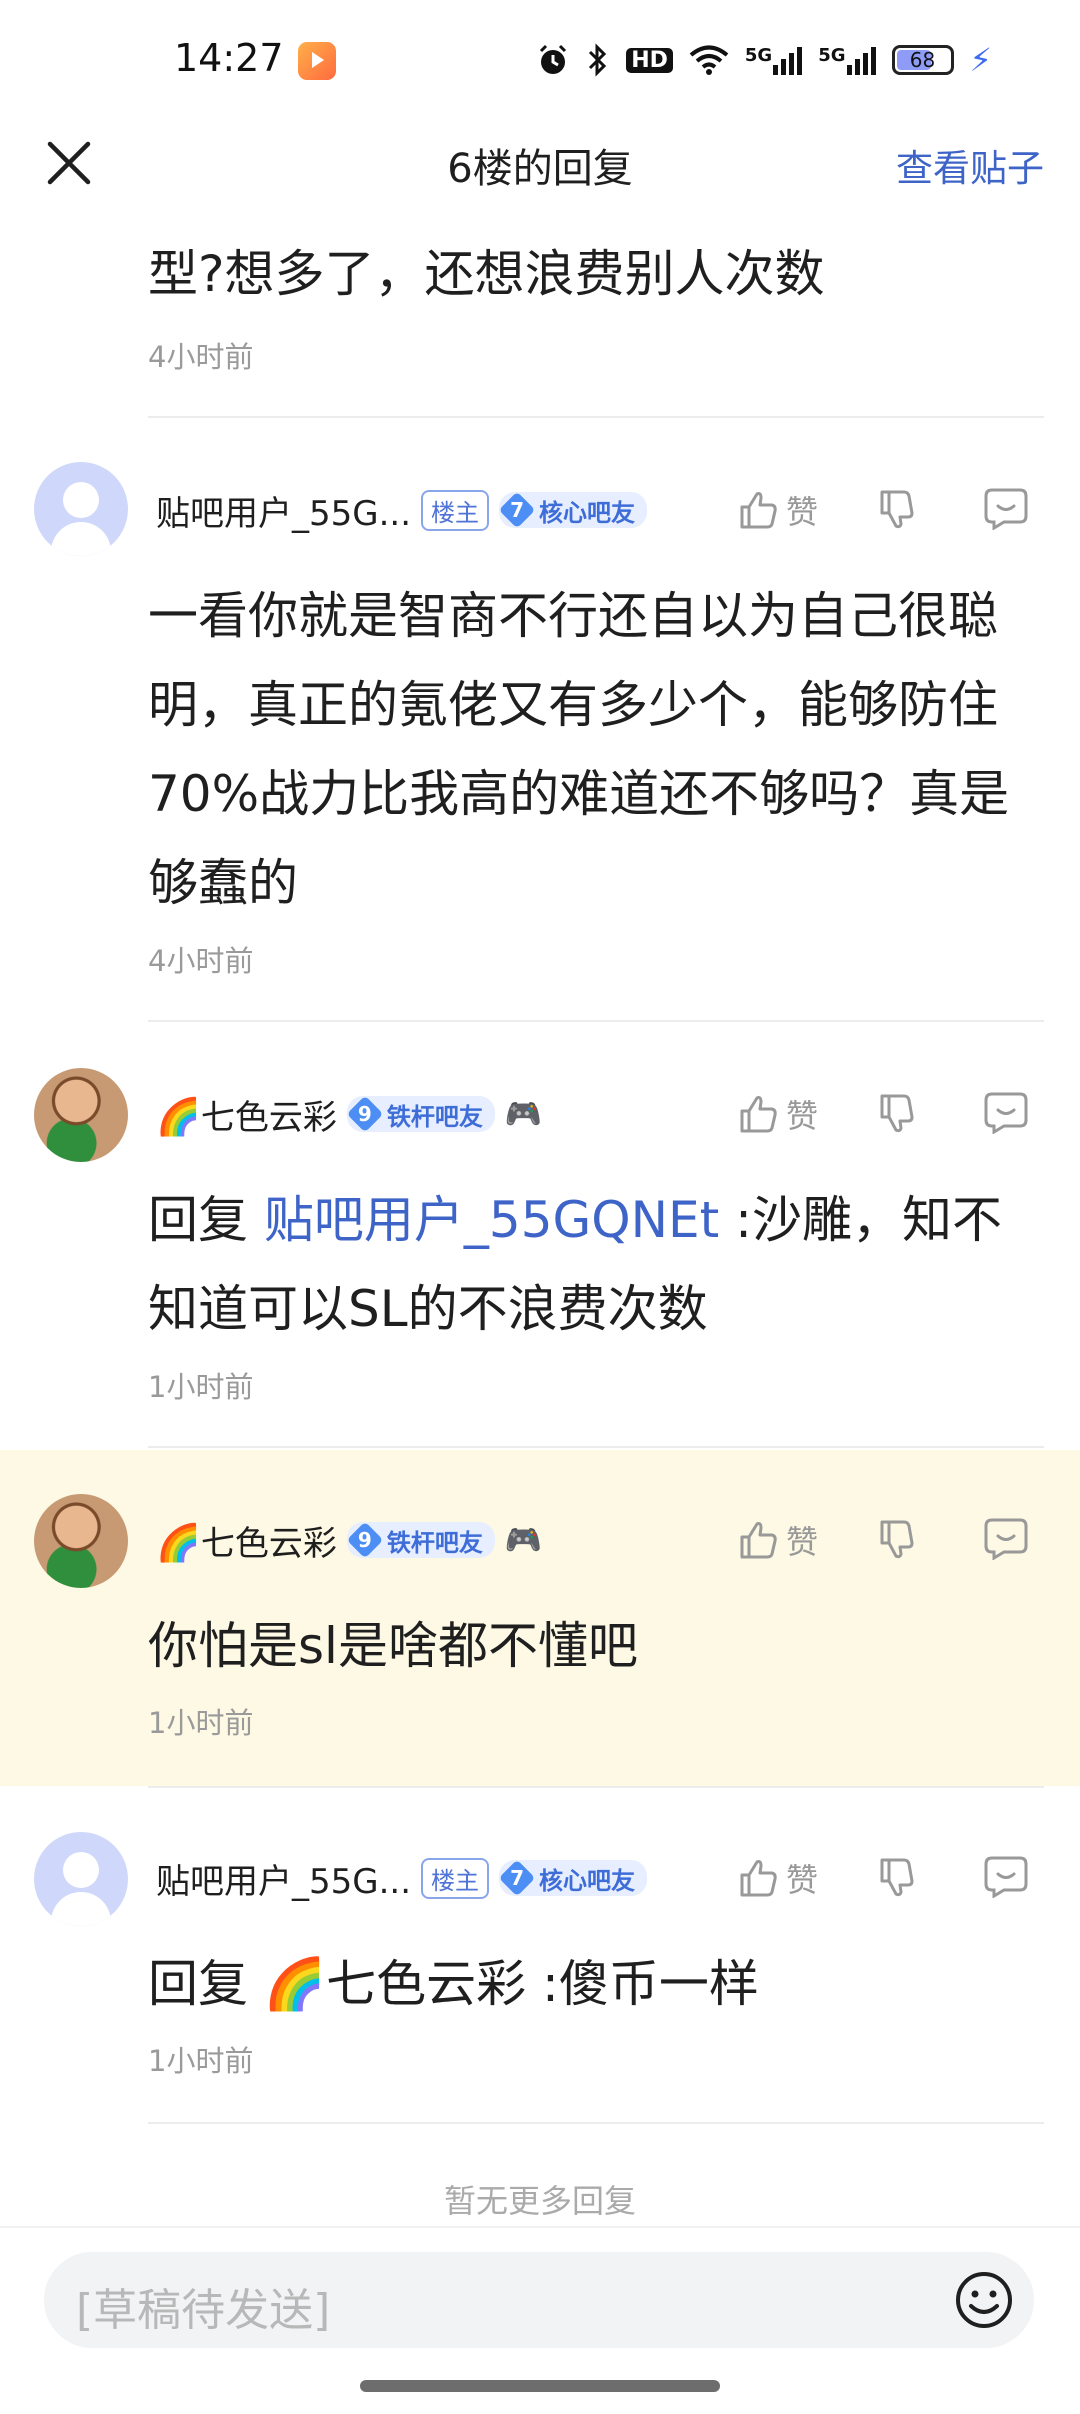 This screenshot has height=2414, width=1080. I want to click on emoji-button, so click(984, 2300).